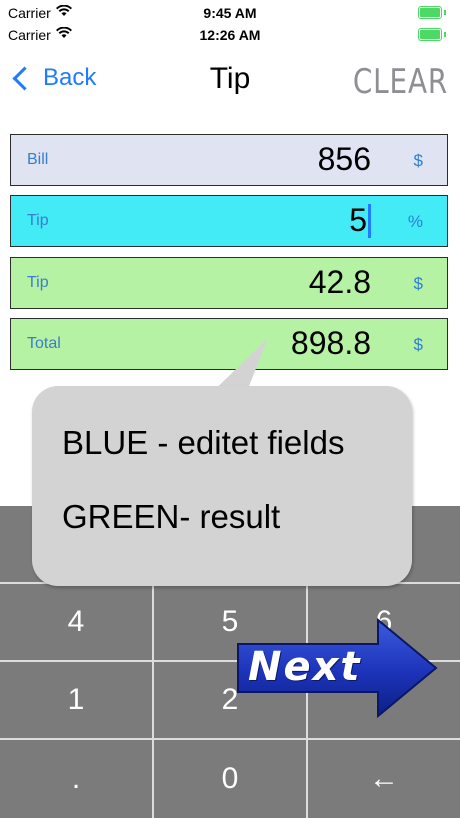 This screenshot has height=818, width=460. I want to click on clock: 9:45 AM, so click(230, 13).